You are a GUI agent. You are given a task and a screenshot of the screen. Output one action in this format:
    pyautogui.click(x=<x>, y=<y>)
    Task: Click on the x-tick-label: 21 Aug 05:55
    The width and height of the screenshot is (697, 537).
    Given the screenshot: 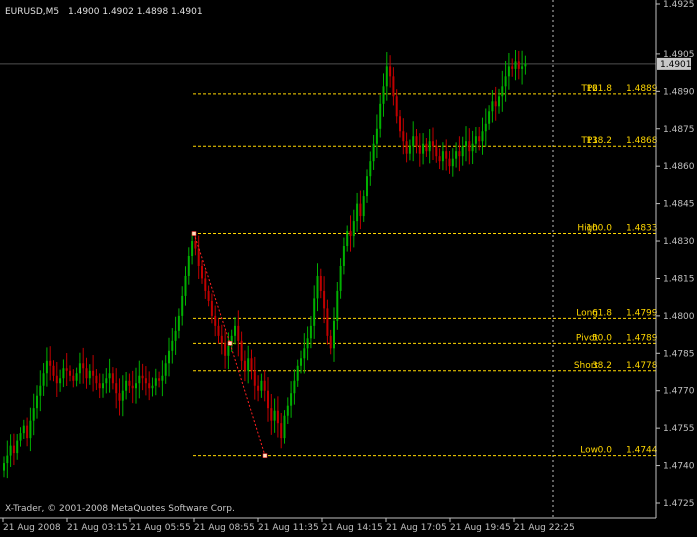 What is the action you would take?
    pyautogui.click(x=160, y=528)
    